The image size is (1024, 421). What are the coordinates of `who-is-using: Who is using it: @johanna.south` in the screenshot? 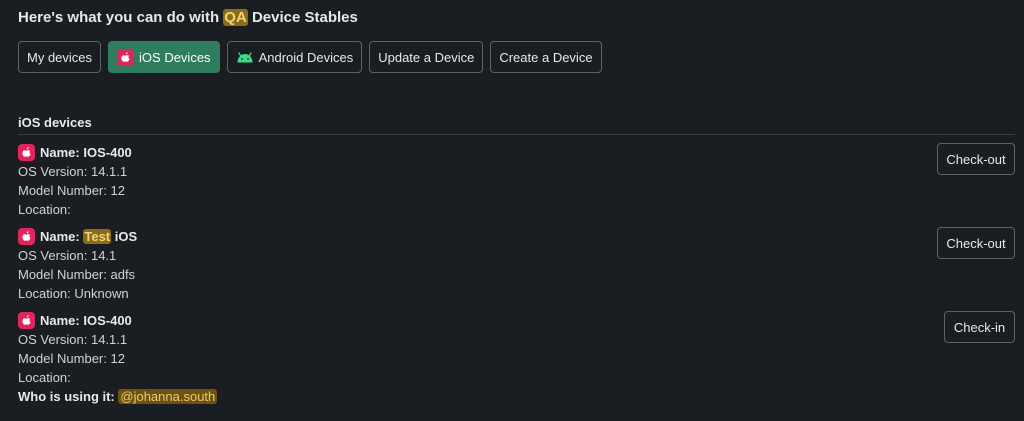 It's located at (118, 396).